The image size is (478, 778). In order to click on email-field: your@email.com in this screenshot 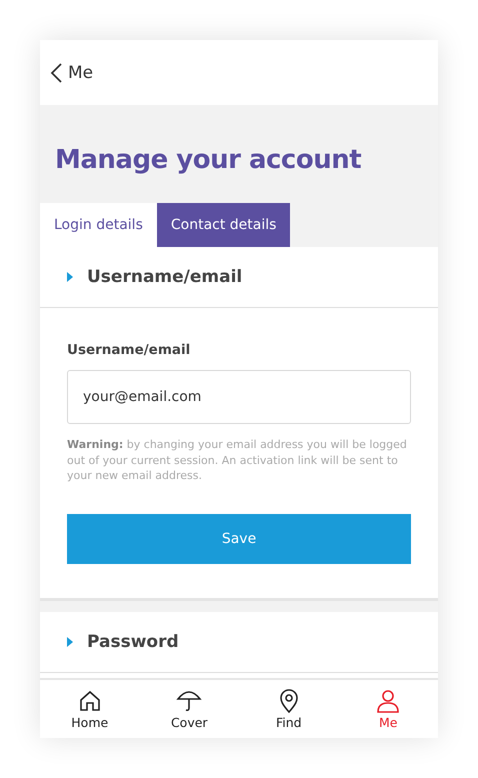, I will do `click(239, 397)`.